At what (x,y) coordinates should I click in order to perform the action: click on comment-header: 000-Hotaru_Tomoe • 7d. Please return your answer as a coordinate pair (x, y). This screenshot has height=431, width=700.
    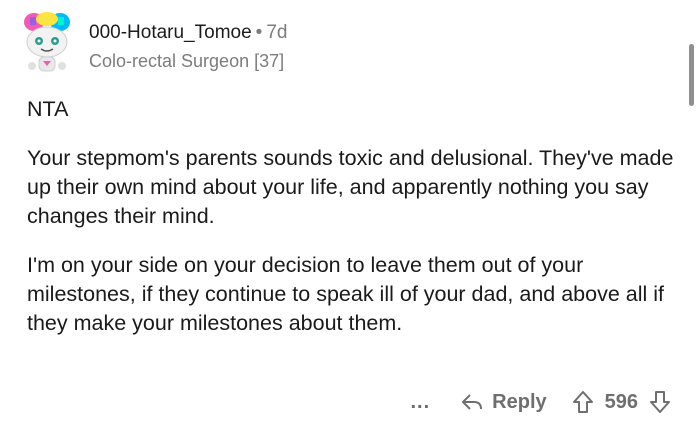
    Looking at the image, I should click on (188, 33).